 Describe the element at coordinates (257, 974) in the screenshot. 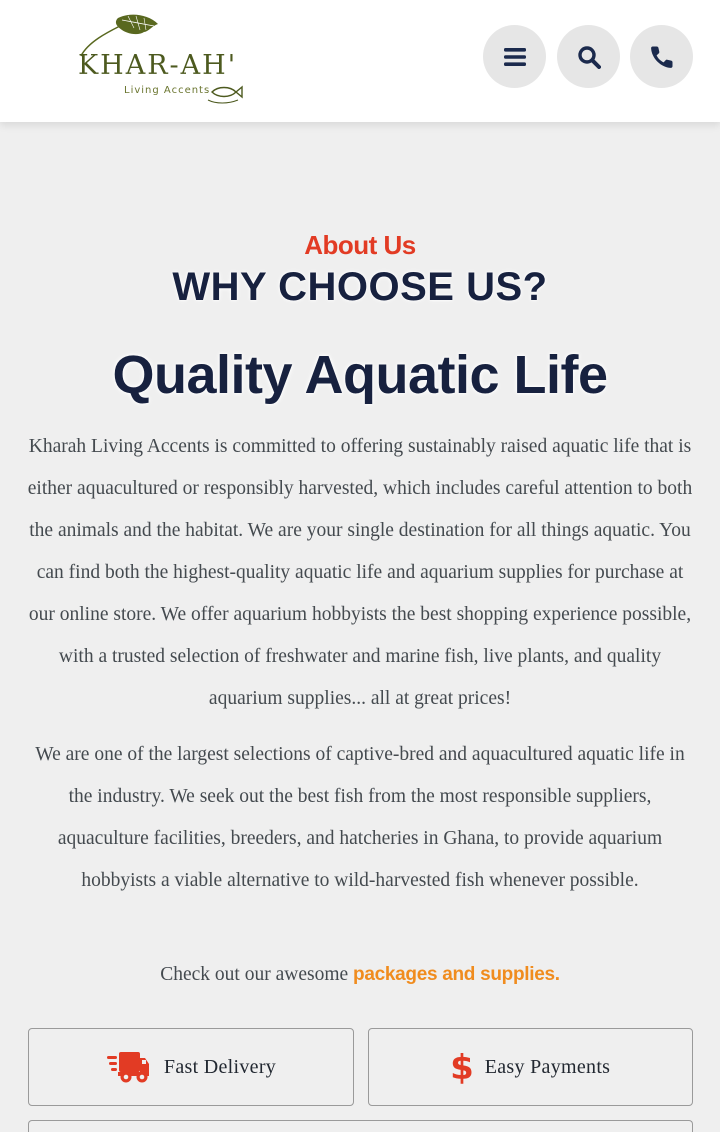

I see `cta-prefix: Check out our awesome` at that location.